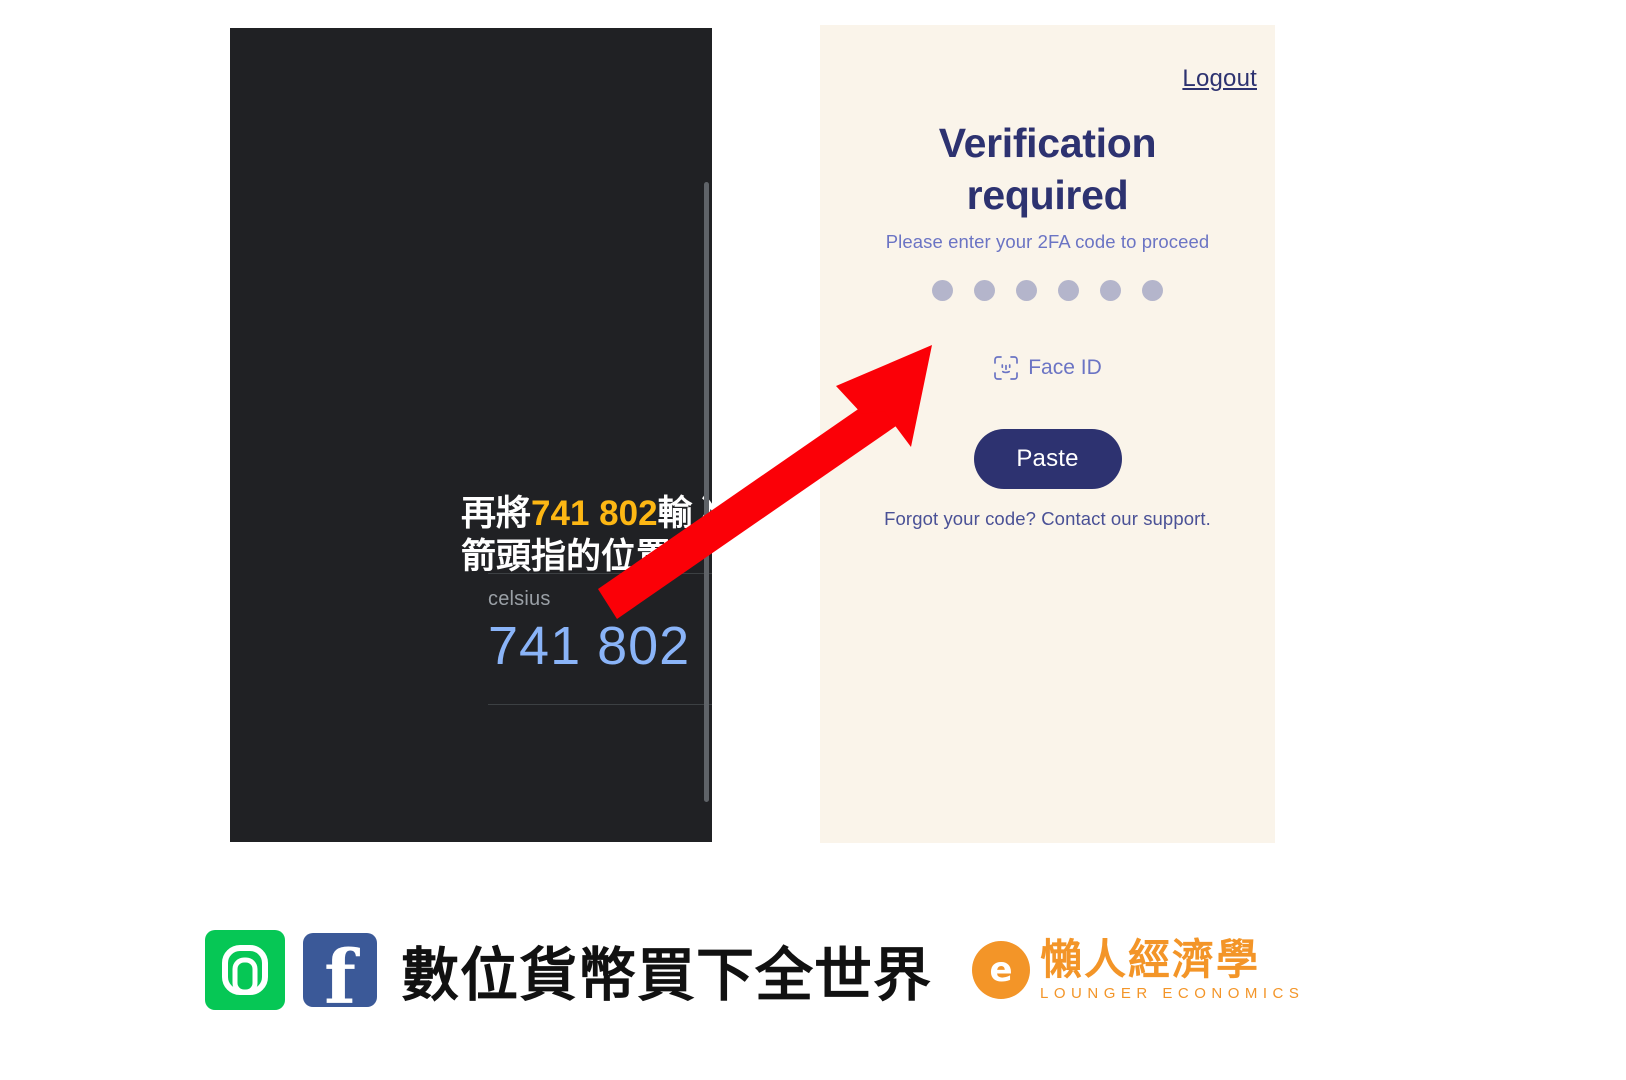 The width and height of the screenshot is (1626, 1080). Describe the element at coordinates (1006, 368) in the screenshot. I see `face-id-icon` at that location.